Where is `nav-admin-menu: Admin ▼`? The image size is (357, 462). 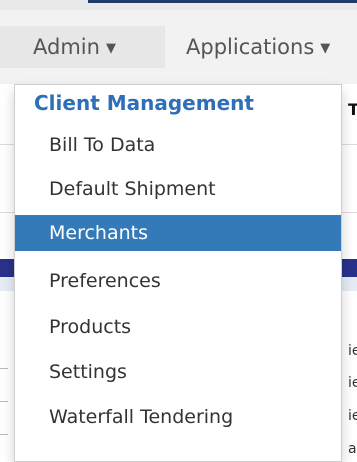 nav-admin-menu: Admin ▼ is located at coordinates (82, 47).